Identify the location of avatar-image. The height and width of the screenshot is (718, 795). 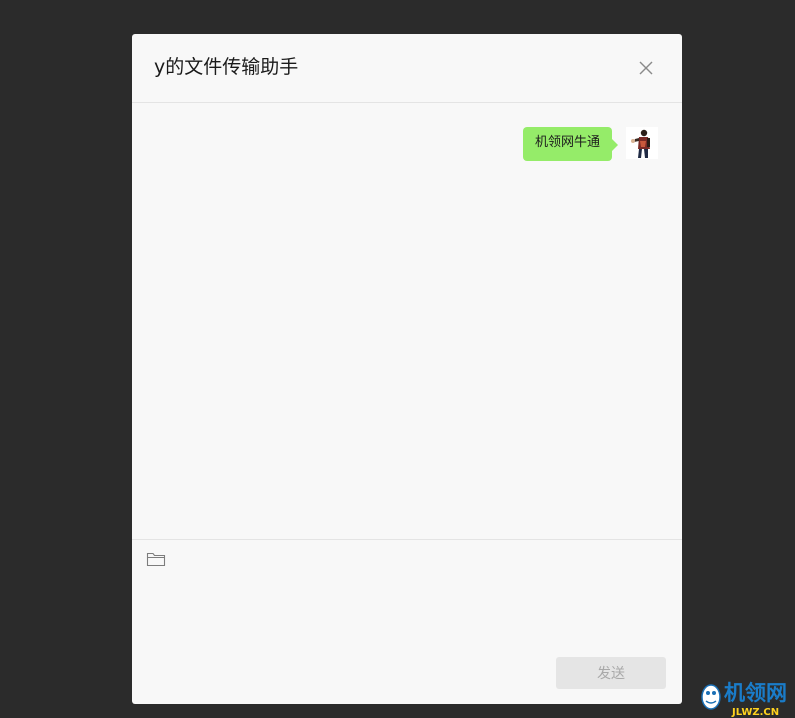
(642, 143).